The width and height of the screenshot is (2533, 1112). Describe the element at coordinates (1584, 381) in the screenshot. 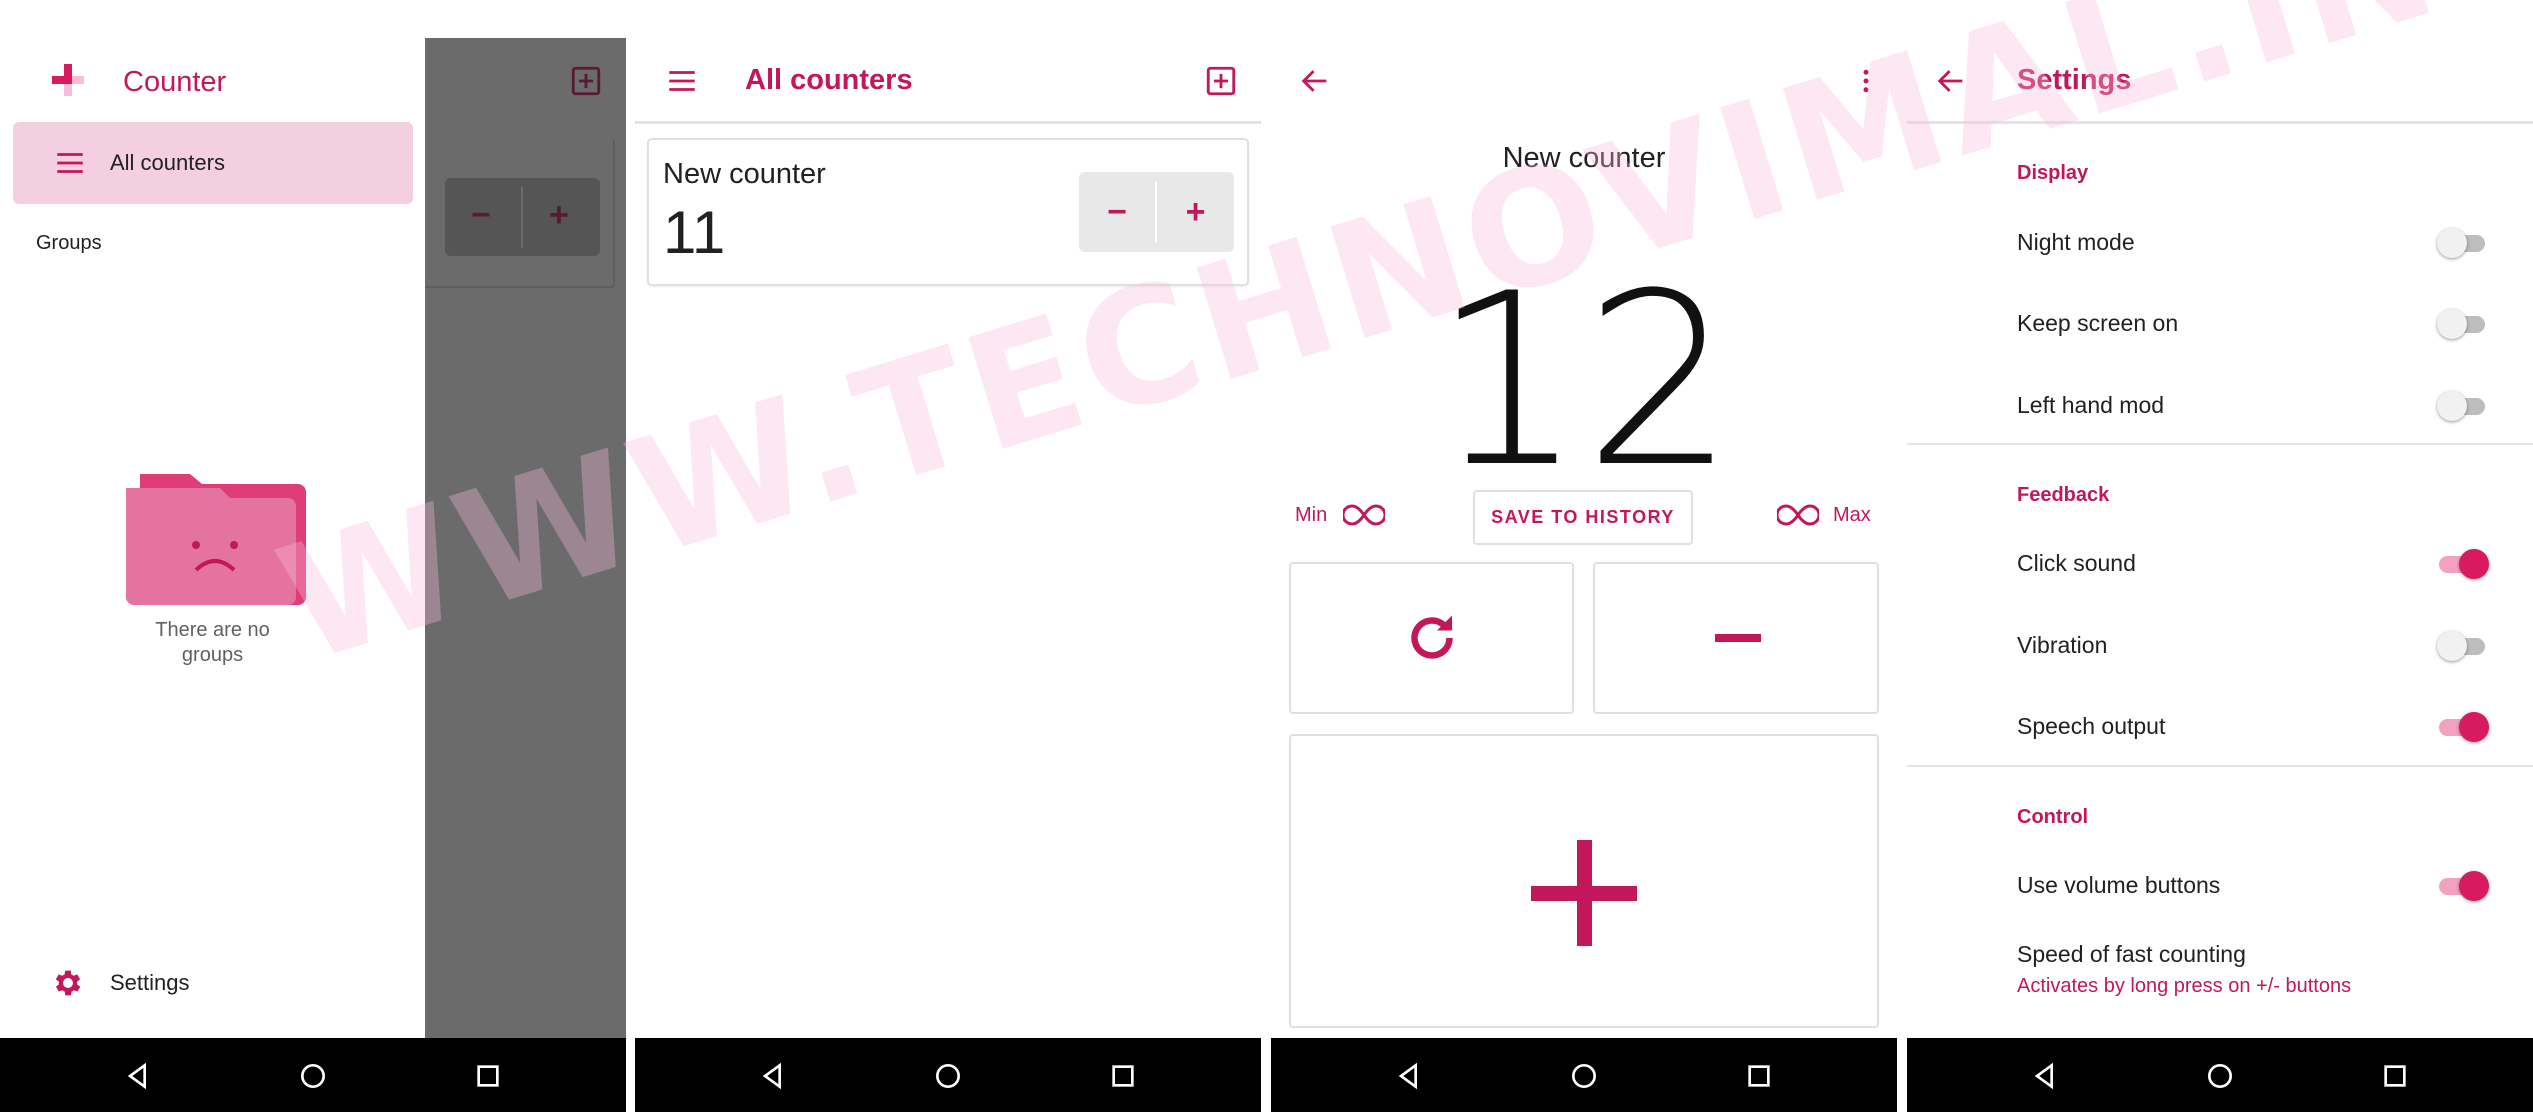

I see `counter-big-value: 12` at that location.